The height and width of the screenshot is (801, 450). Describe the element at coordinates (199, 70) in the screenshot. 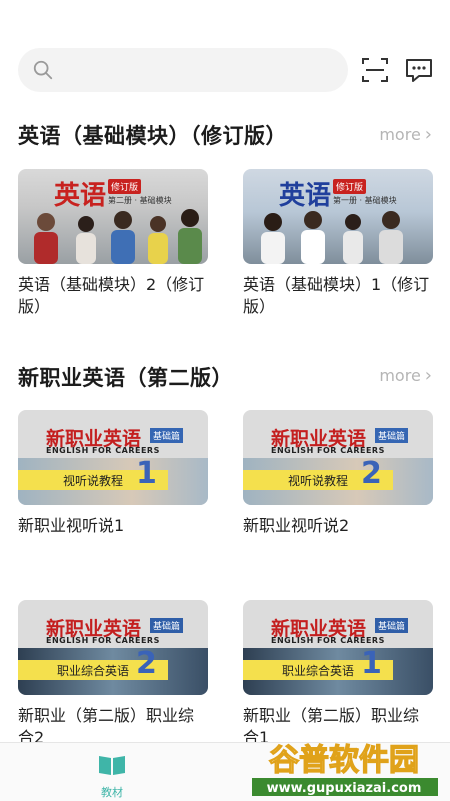

I see `search-input` at that location.